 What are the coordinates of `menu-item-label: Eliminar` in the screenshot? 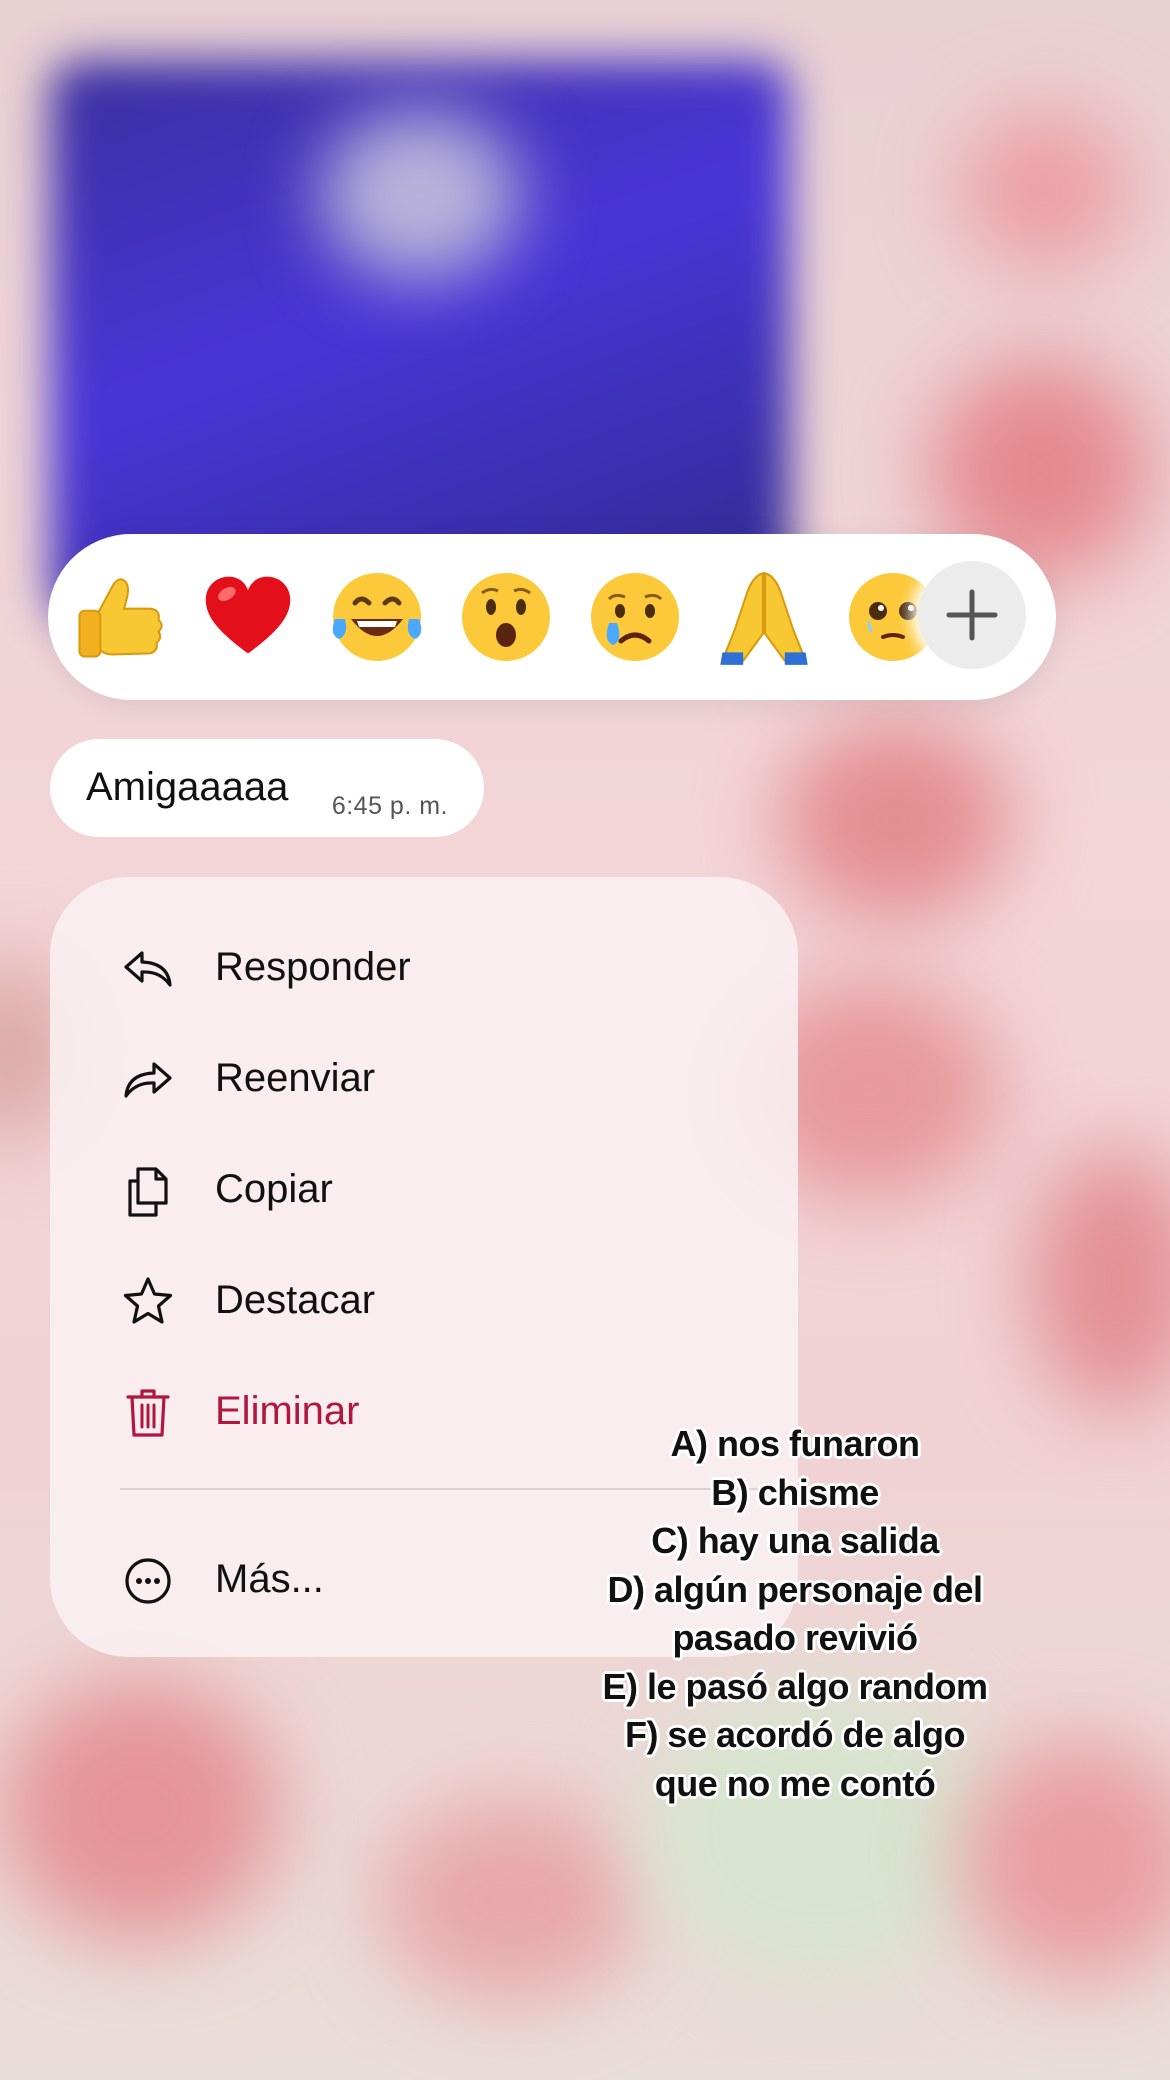 It's located at (287, 1411).